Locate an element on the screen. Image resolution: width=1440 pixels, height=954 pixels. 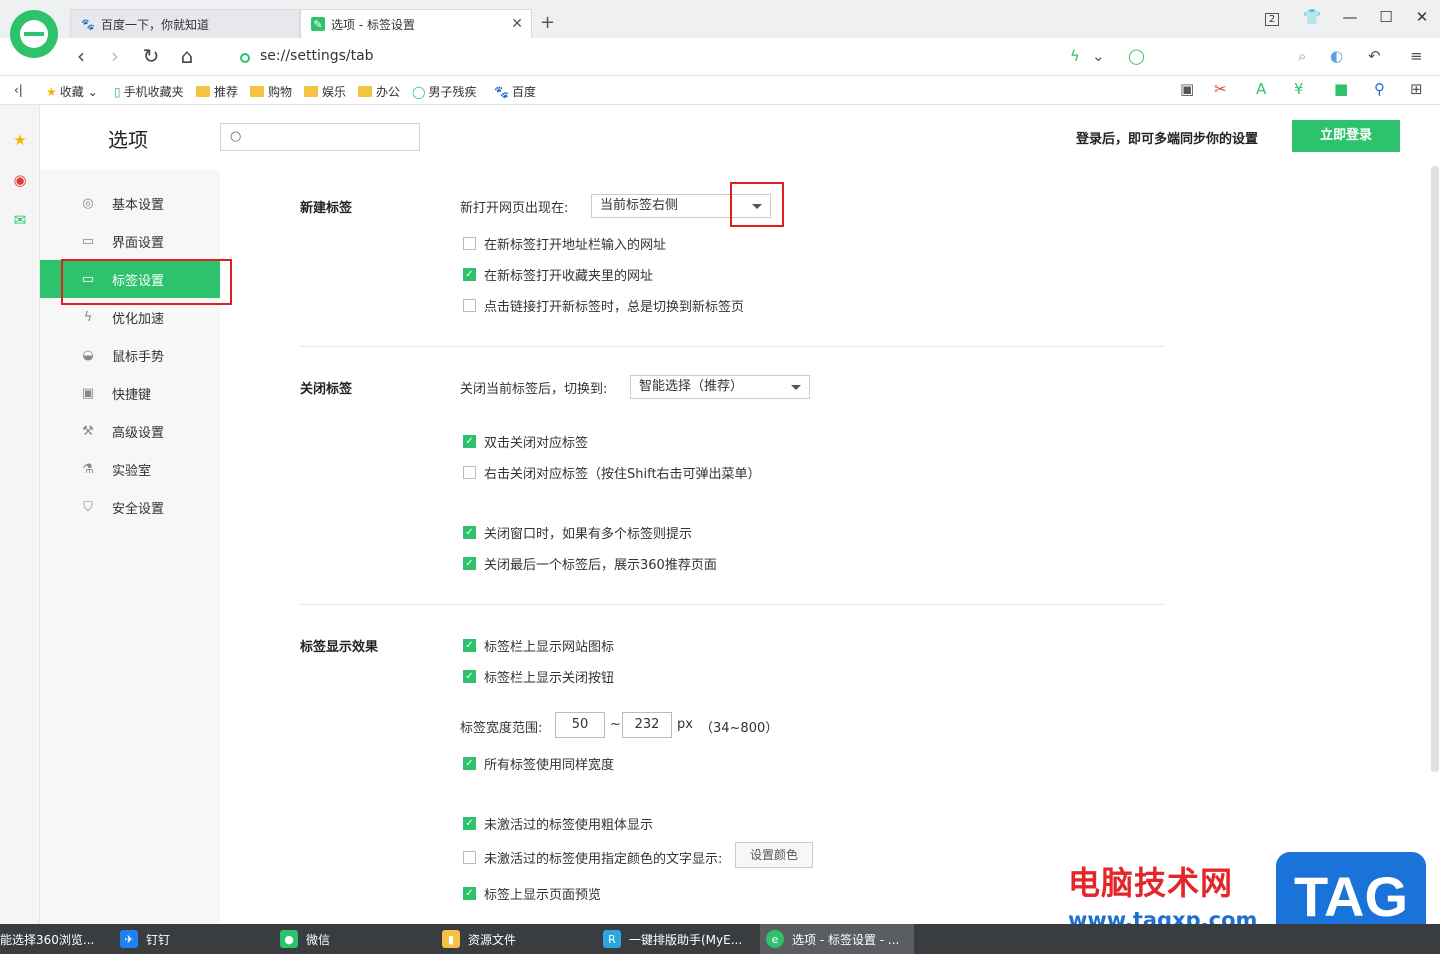
undo-icon: ↶ is located at coordinates (1374, 56).